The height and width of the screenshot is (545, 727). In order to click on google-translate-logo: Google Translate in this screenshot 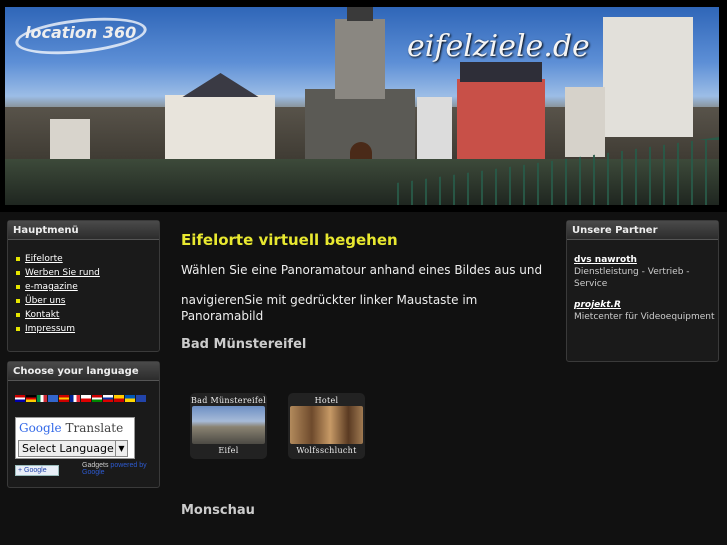, I will do `click(71, 428)`.